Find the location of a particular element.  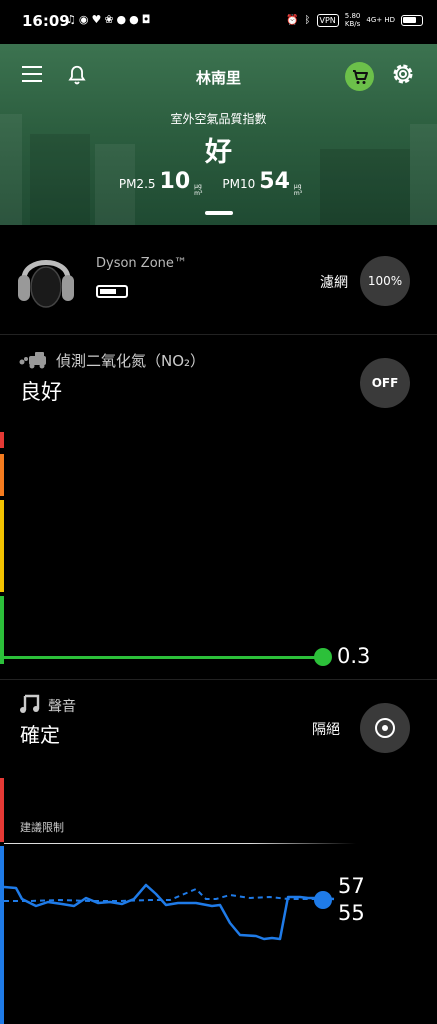

cart-icon is located at coordinates (360, 77).